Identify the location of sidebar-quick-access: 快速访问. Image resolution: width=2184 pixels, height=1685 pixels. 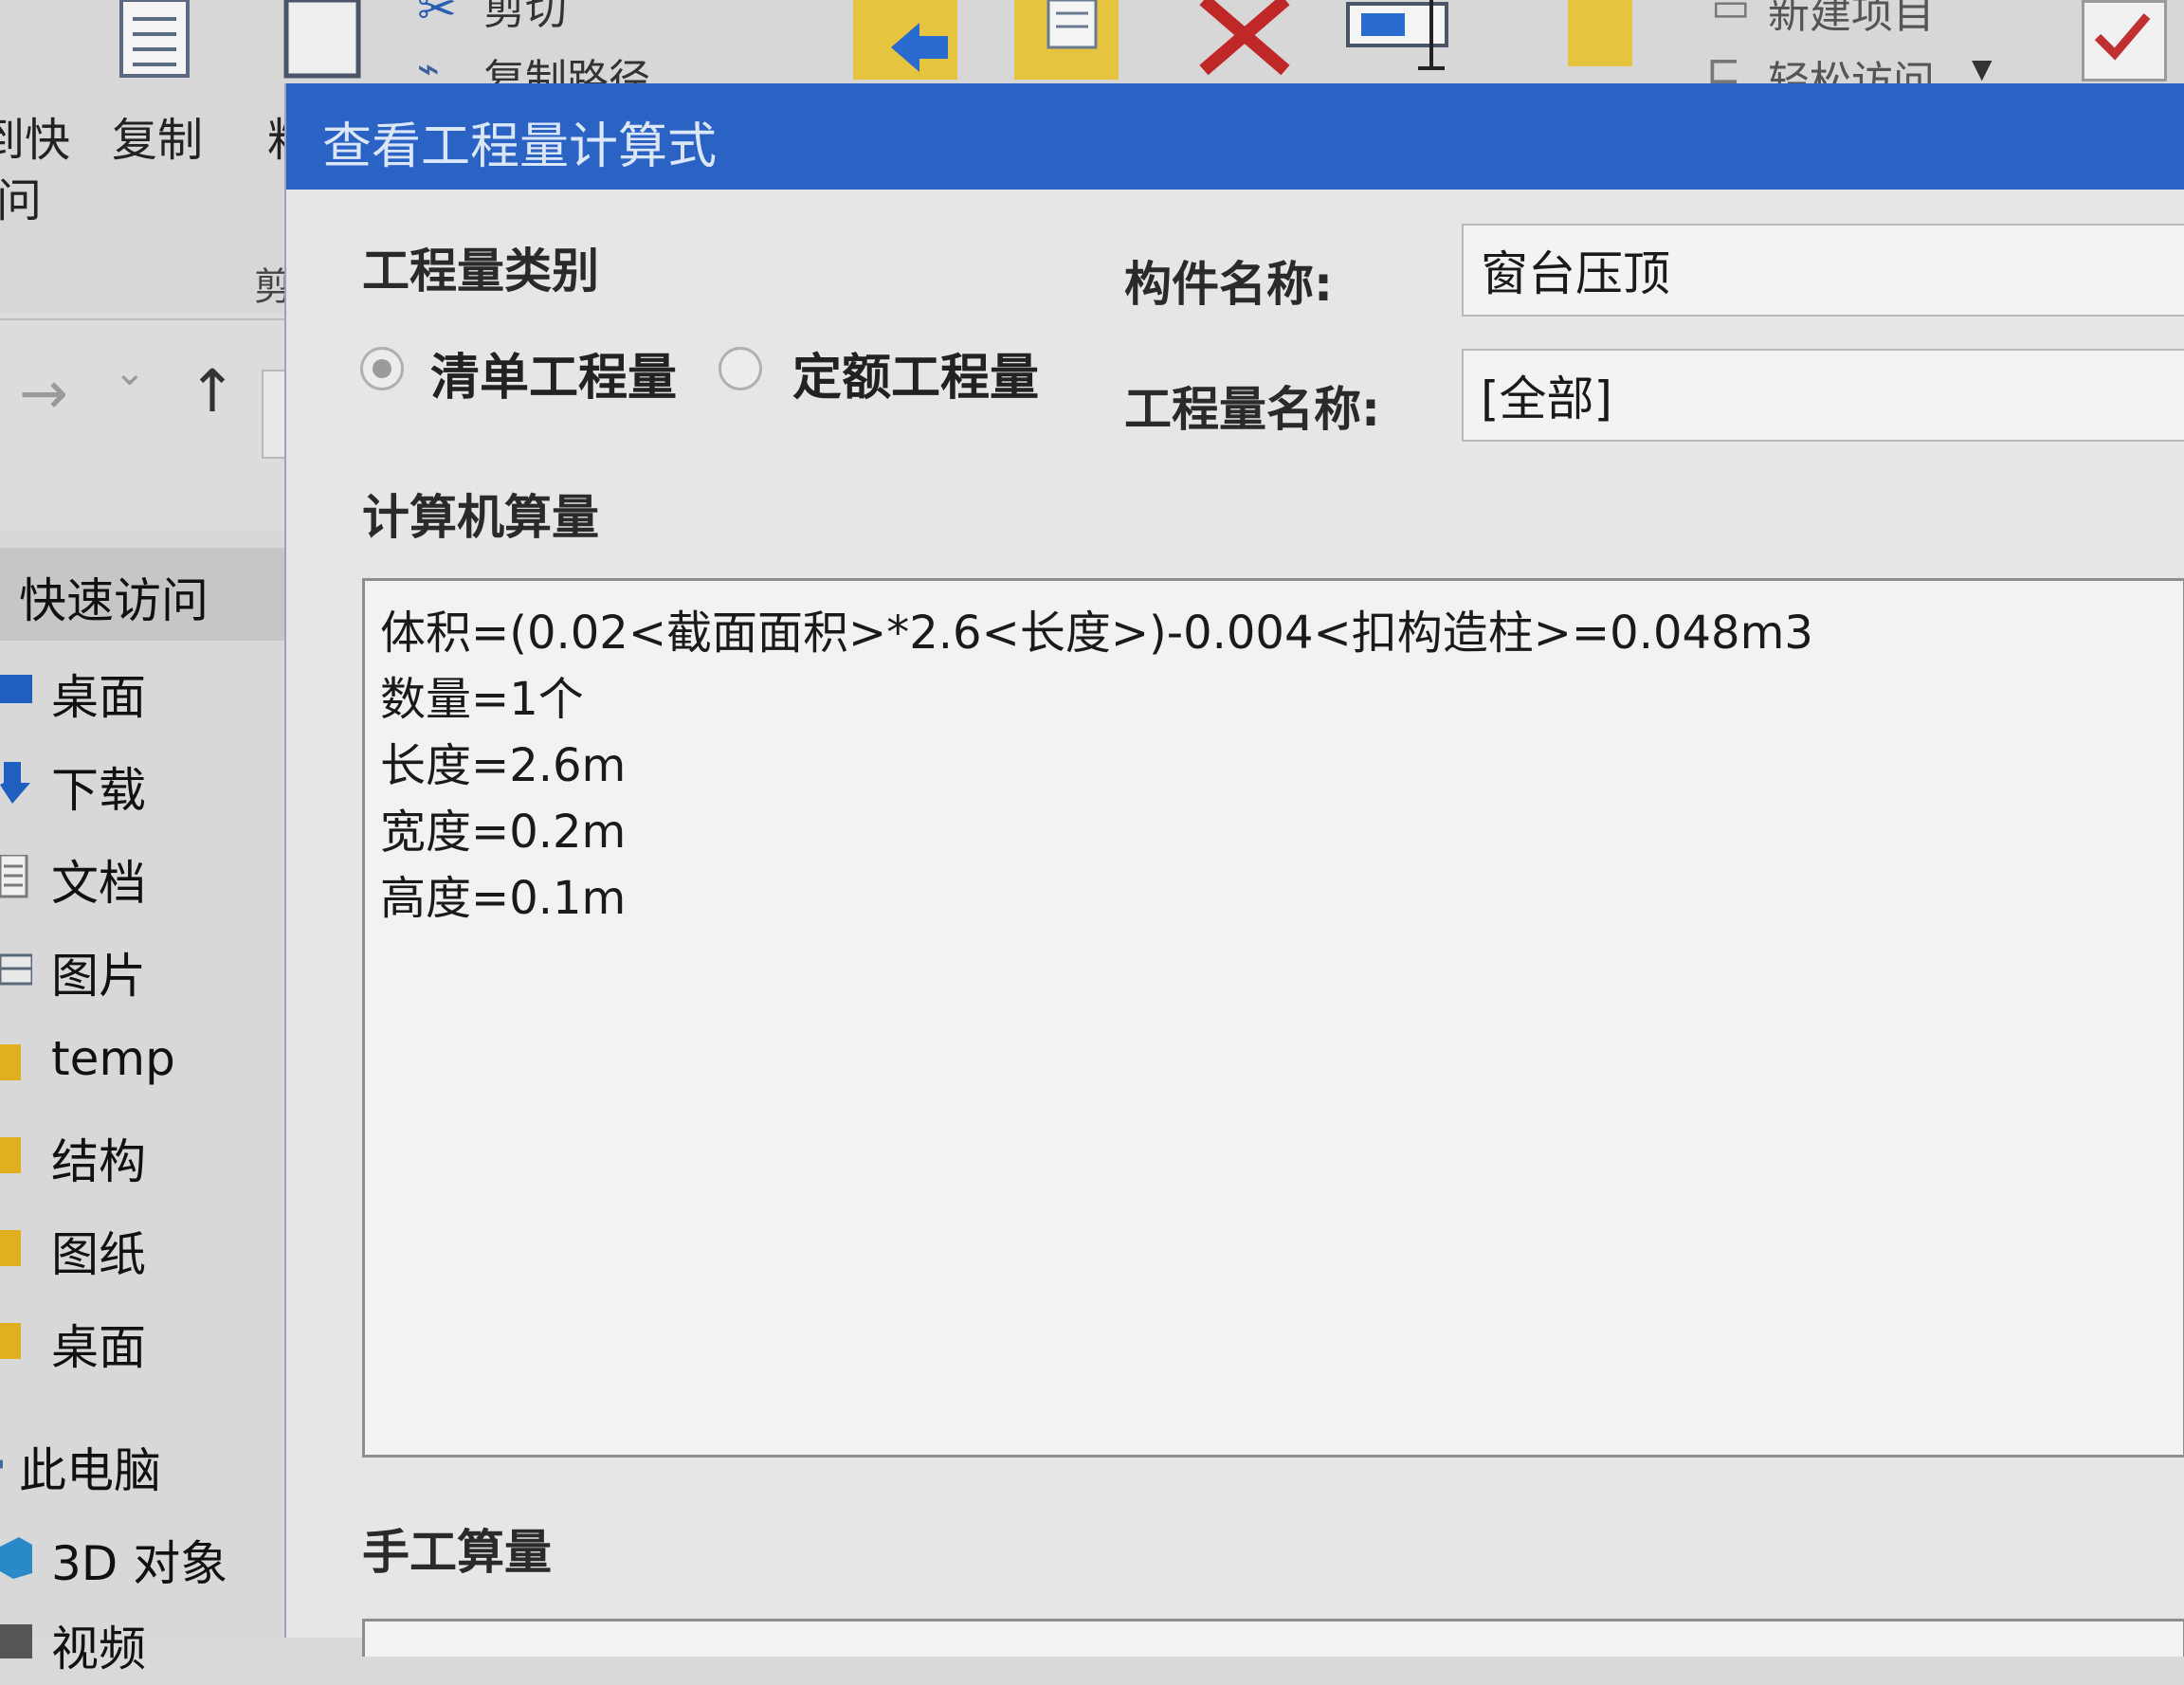
(142, 594).